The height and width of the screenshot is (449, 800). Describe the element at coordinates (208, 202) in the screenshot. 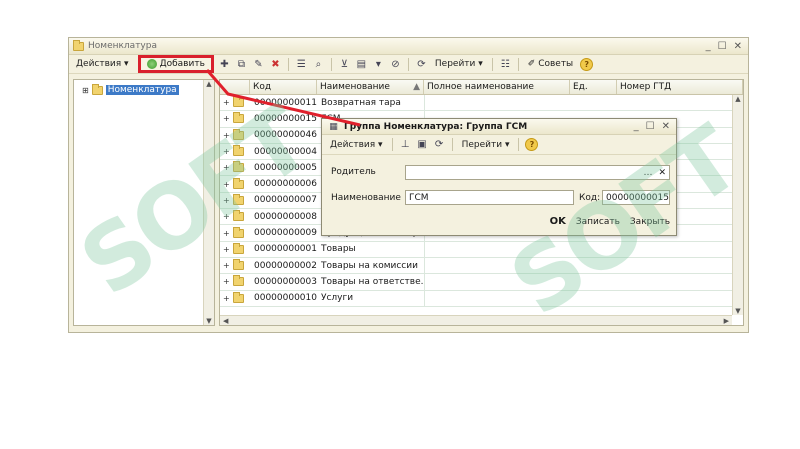

I see `tree-scrollbar: ▲ ▼` at that location.